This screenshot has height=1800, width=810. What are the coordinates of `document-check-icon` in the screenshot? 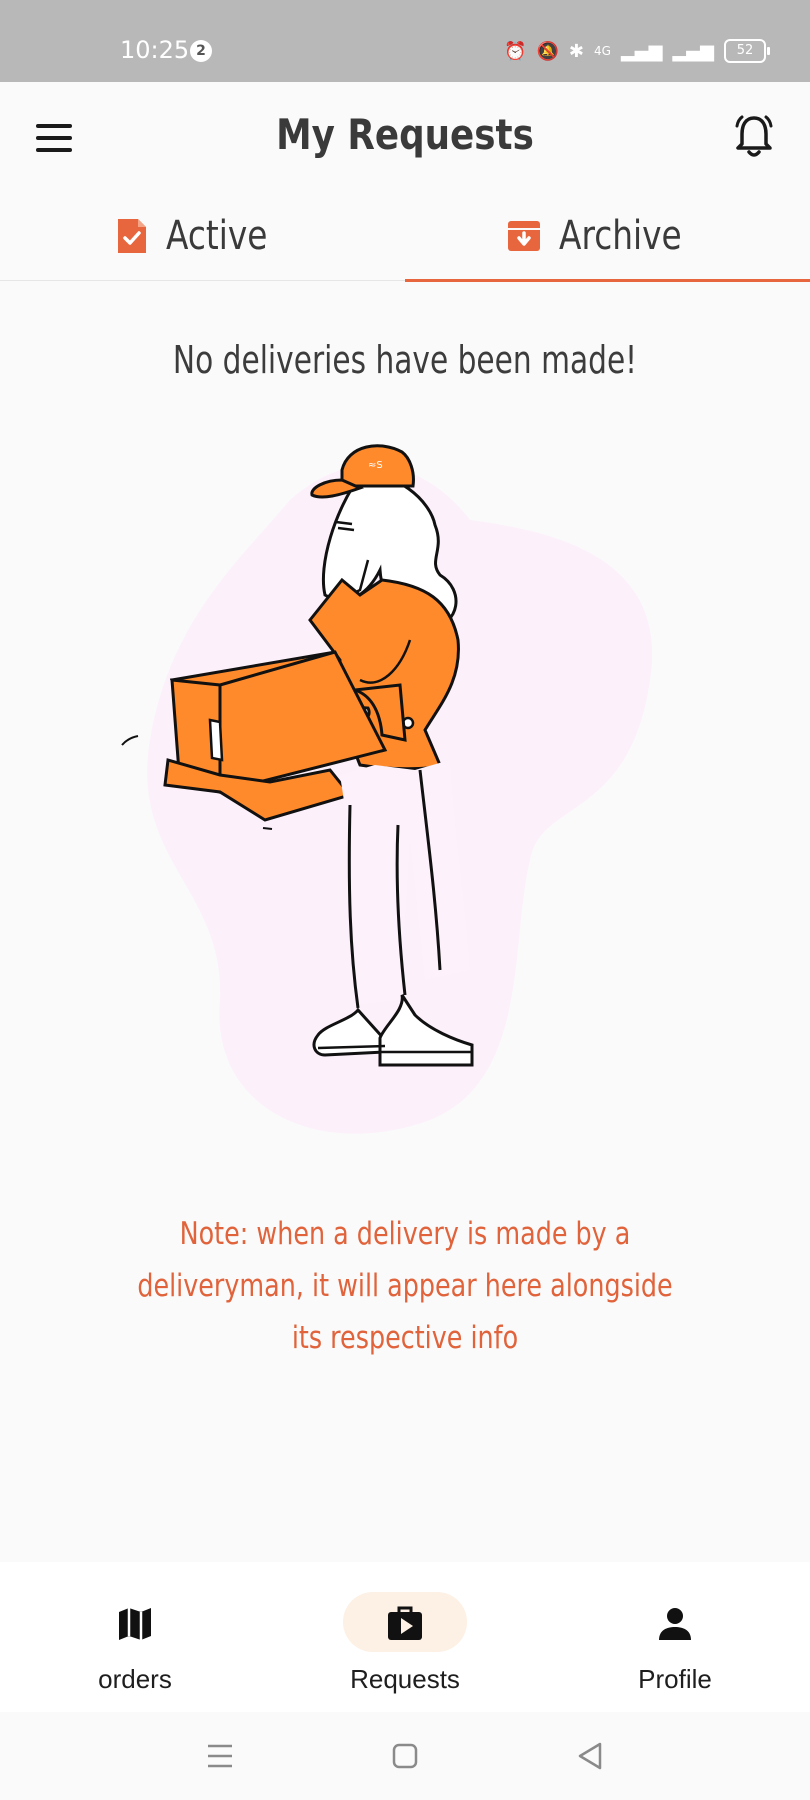 It's located at (131, 236).